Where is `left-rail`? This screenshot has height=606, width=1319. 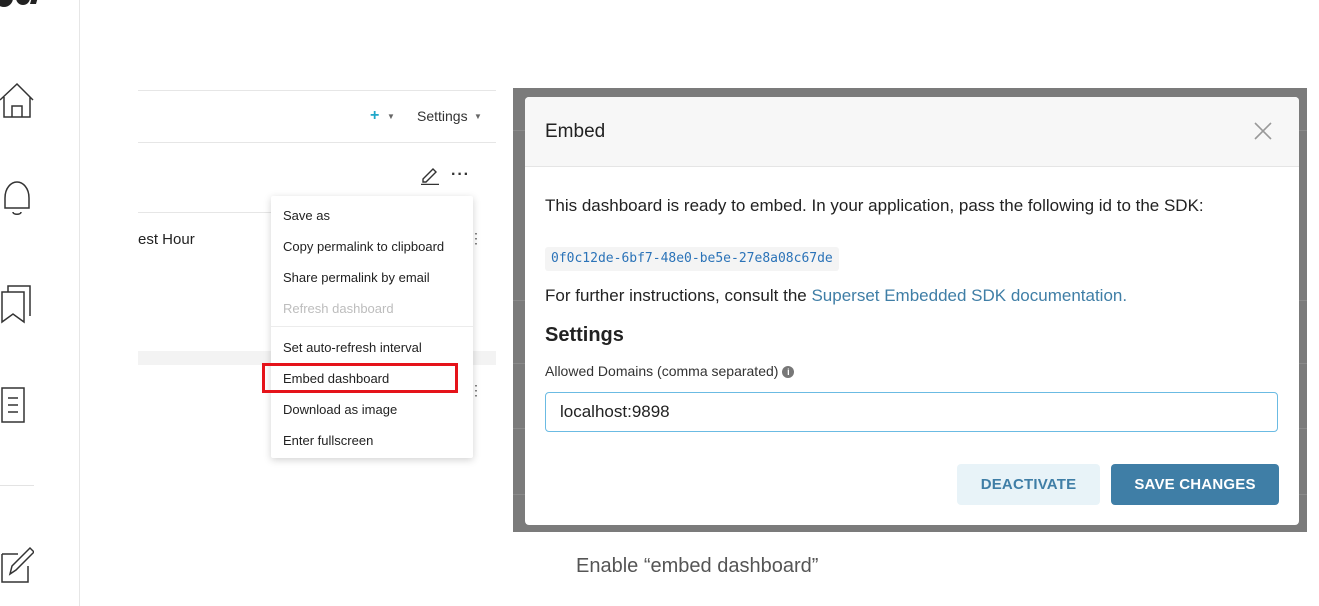
left-rail is located at coordinates (40, 303).